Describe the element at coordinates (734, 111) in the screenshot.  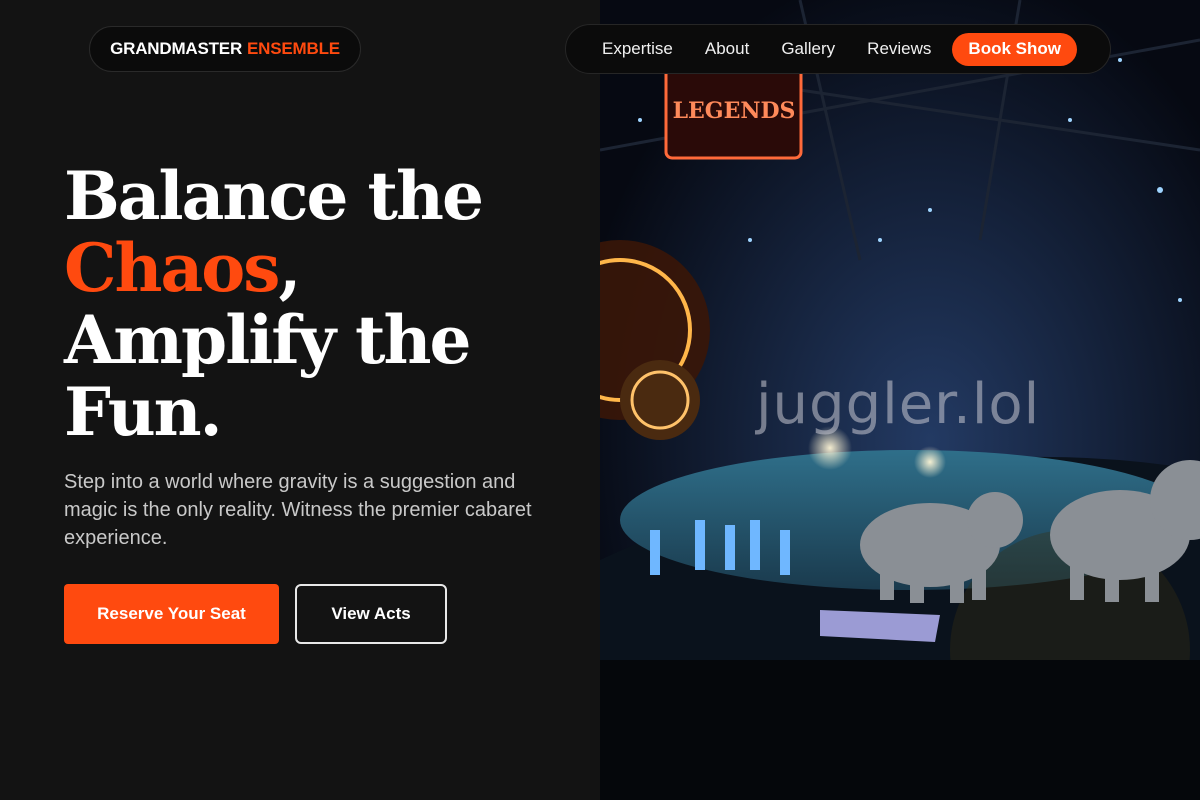
I see `legends-sign: LEGENDS` at that location.